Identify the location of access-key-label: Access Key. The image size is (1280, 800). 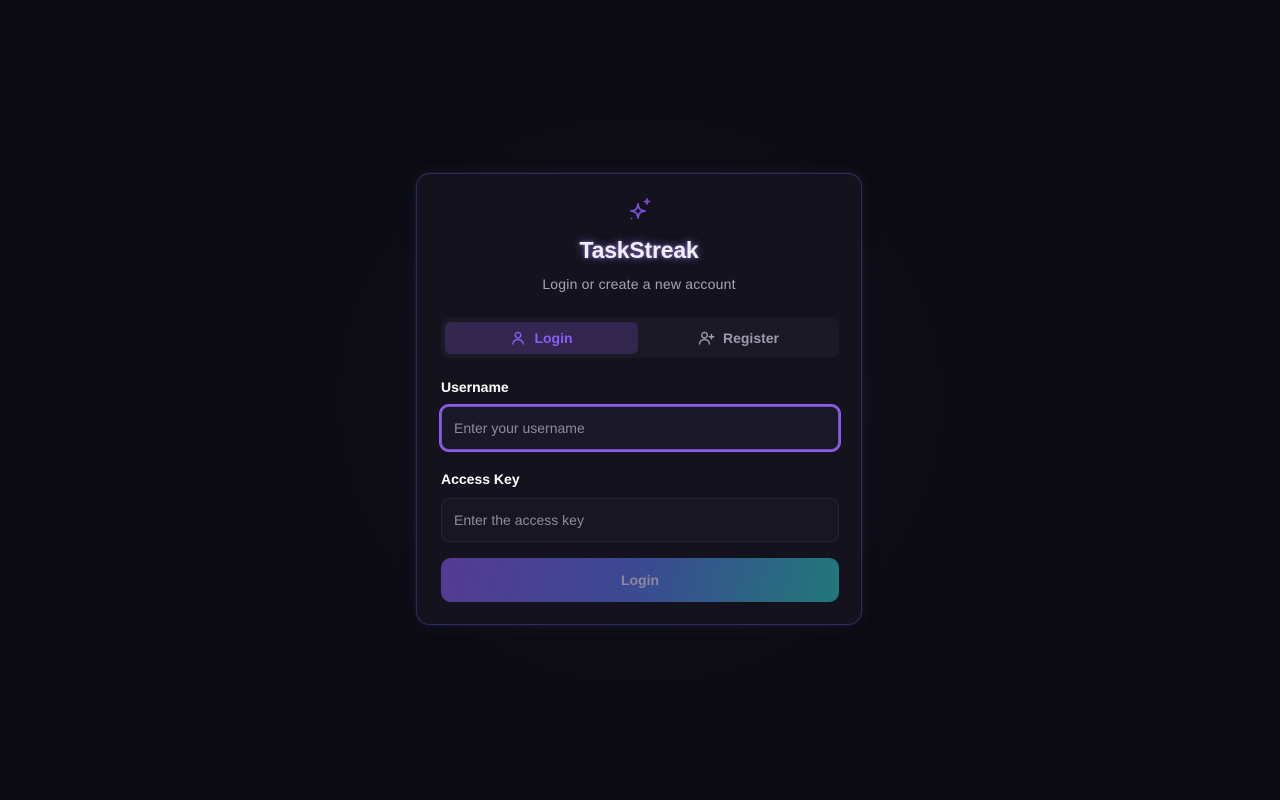
(480, 479).